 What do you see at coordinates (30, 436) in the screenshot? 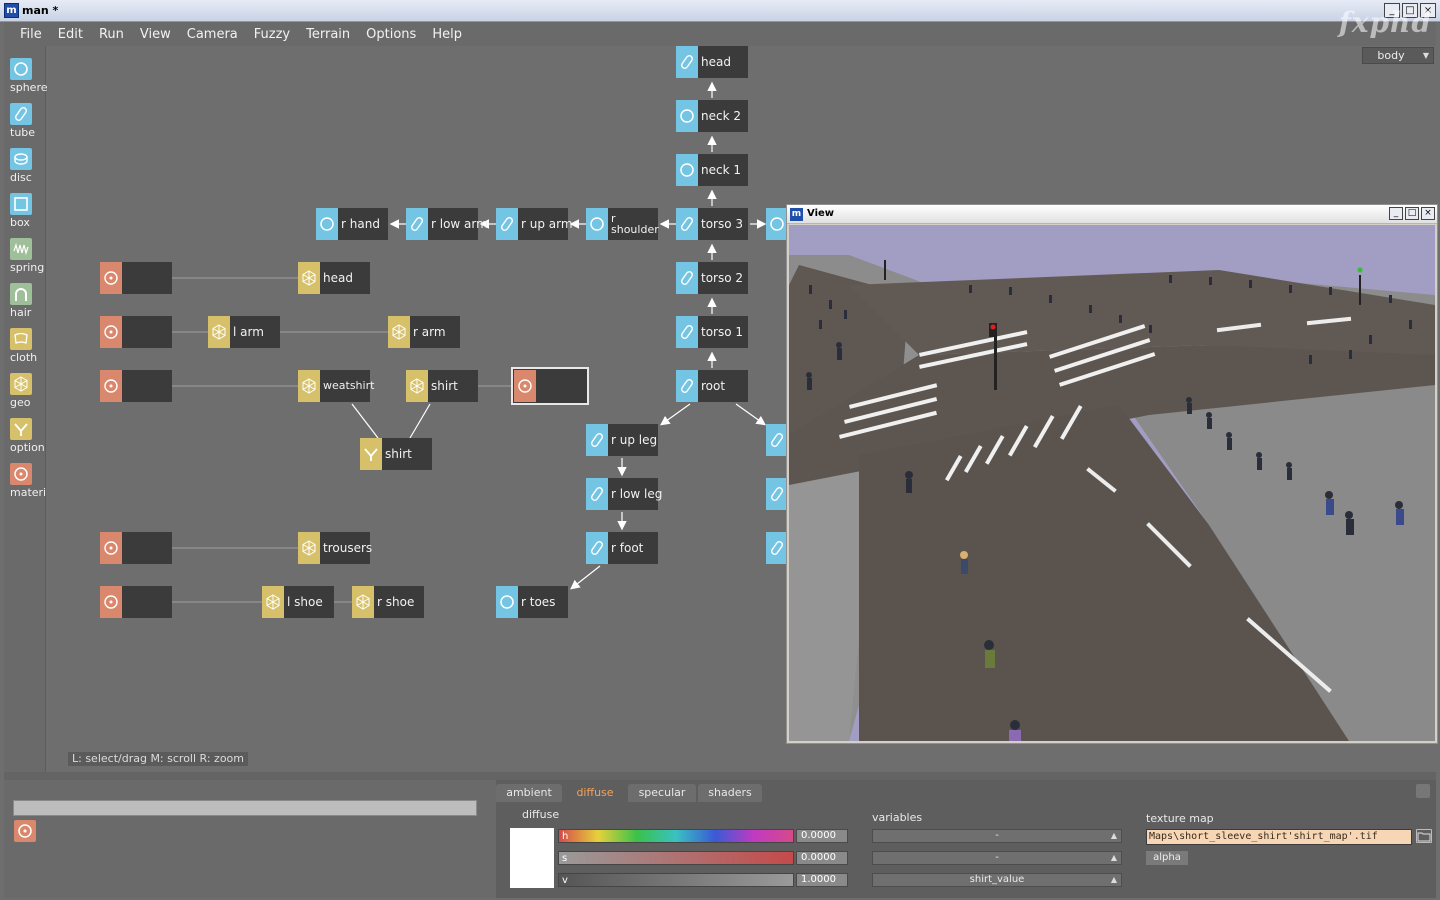
I see `palette-option: option` at bounding box center [30, 436].